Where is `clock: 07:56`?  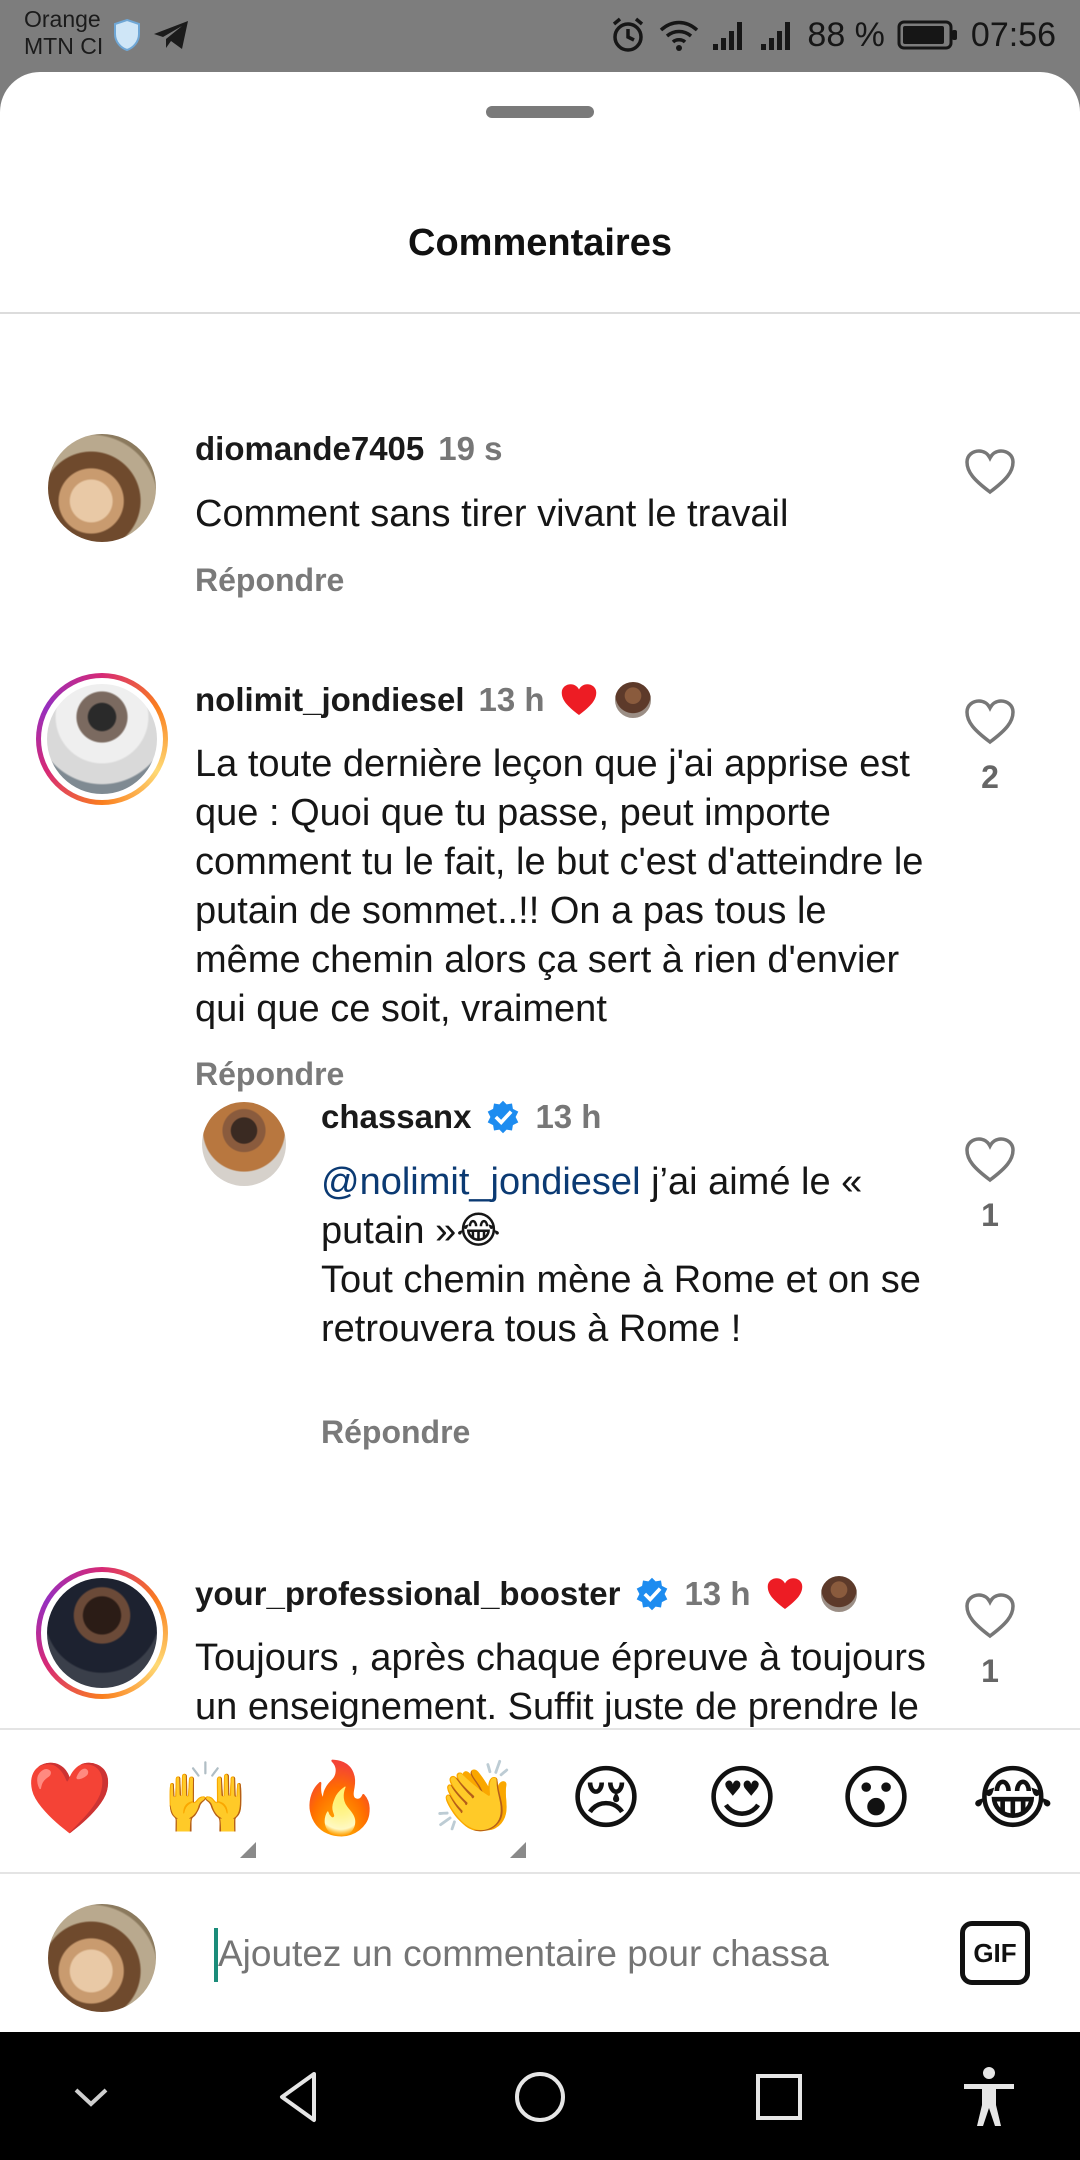
clock: 07:56 is located at coordinates (1013, 34).